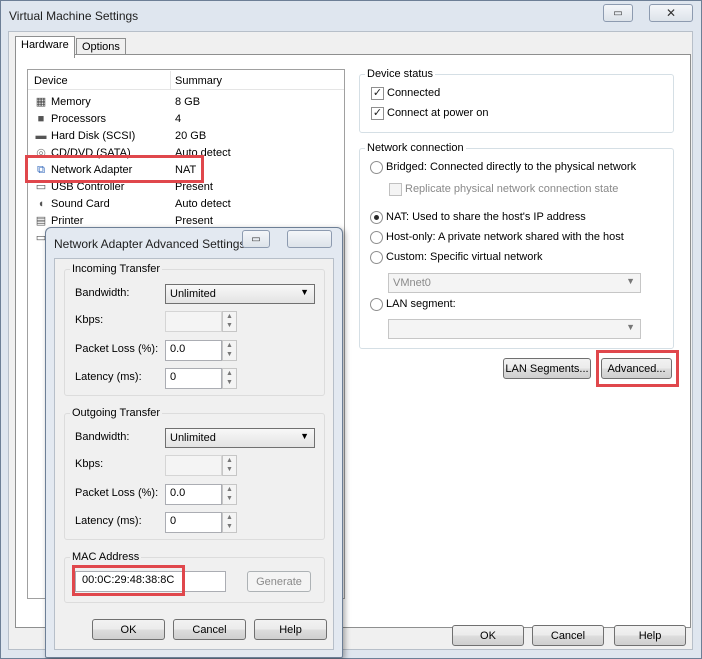 This screenshot has height=659, width=702. What do you see at coordinates (178, 119) in the screenshot?
I see `device-summary: 4` at bounding box center [178, 119].